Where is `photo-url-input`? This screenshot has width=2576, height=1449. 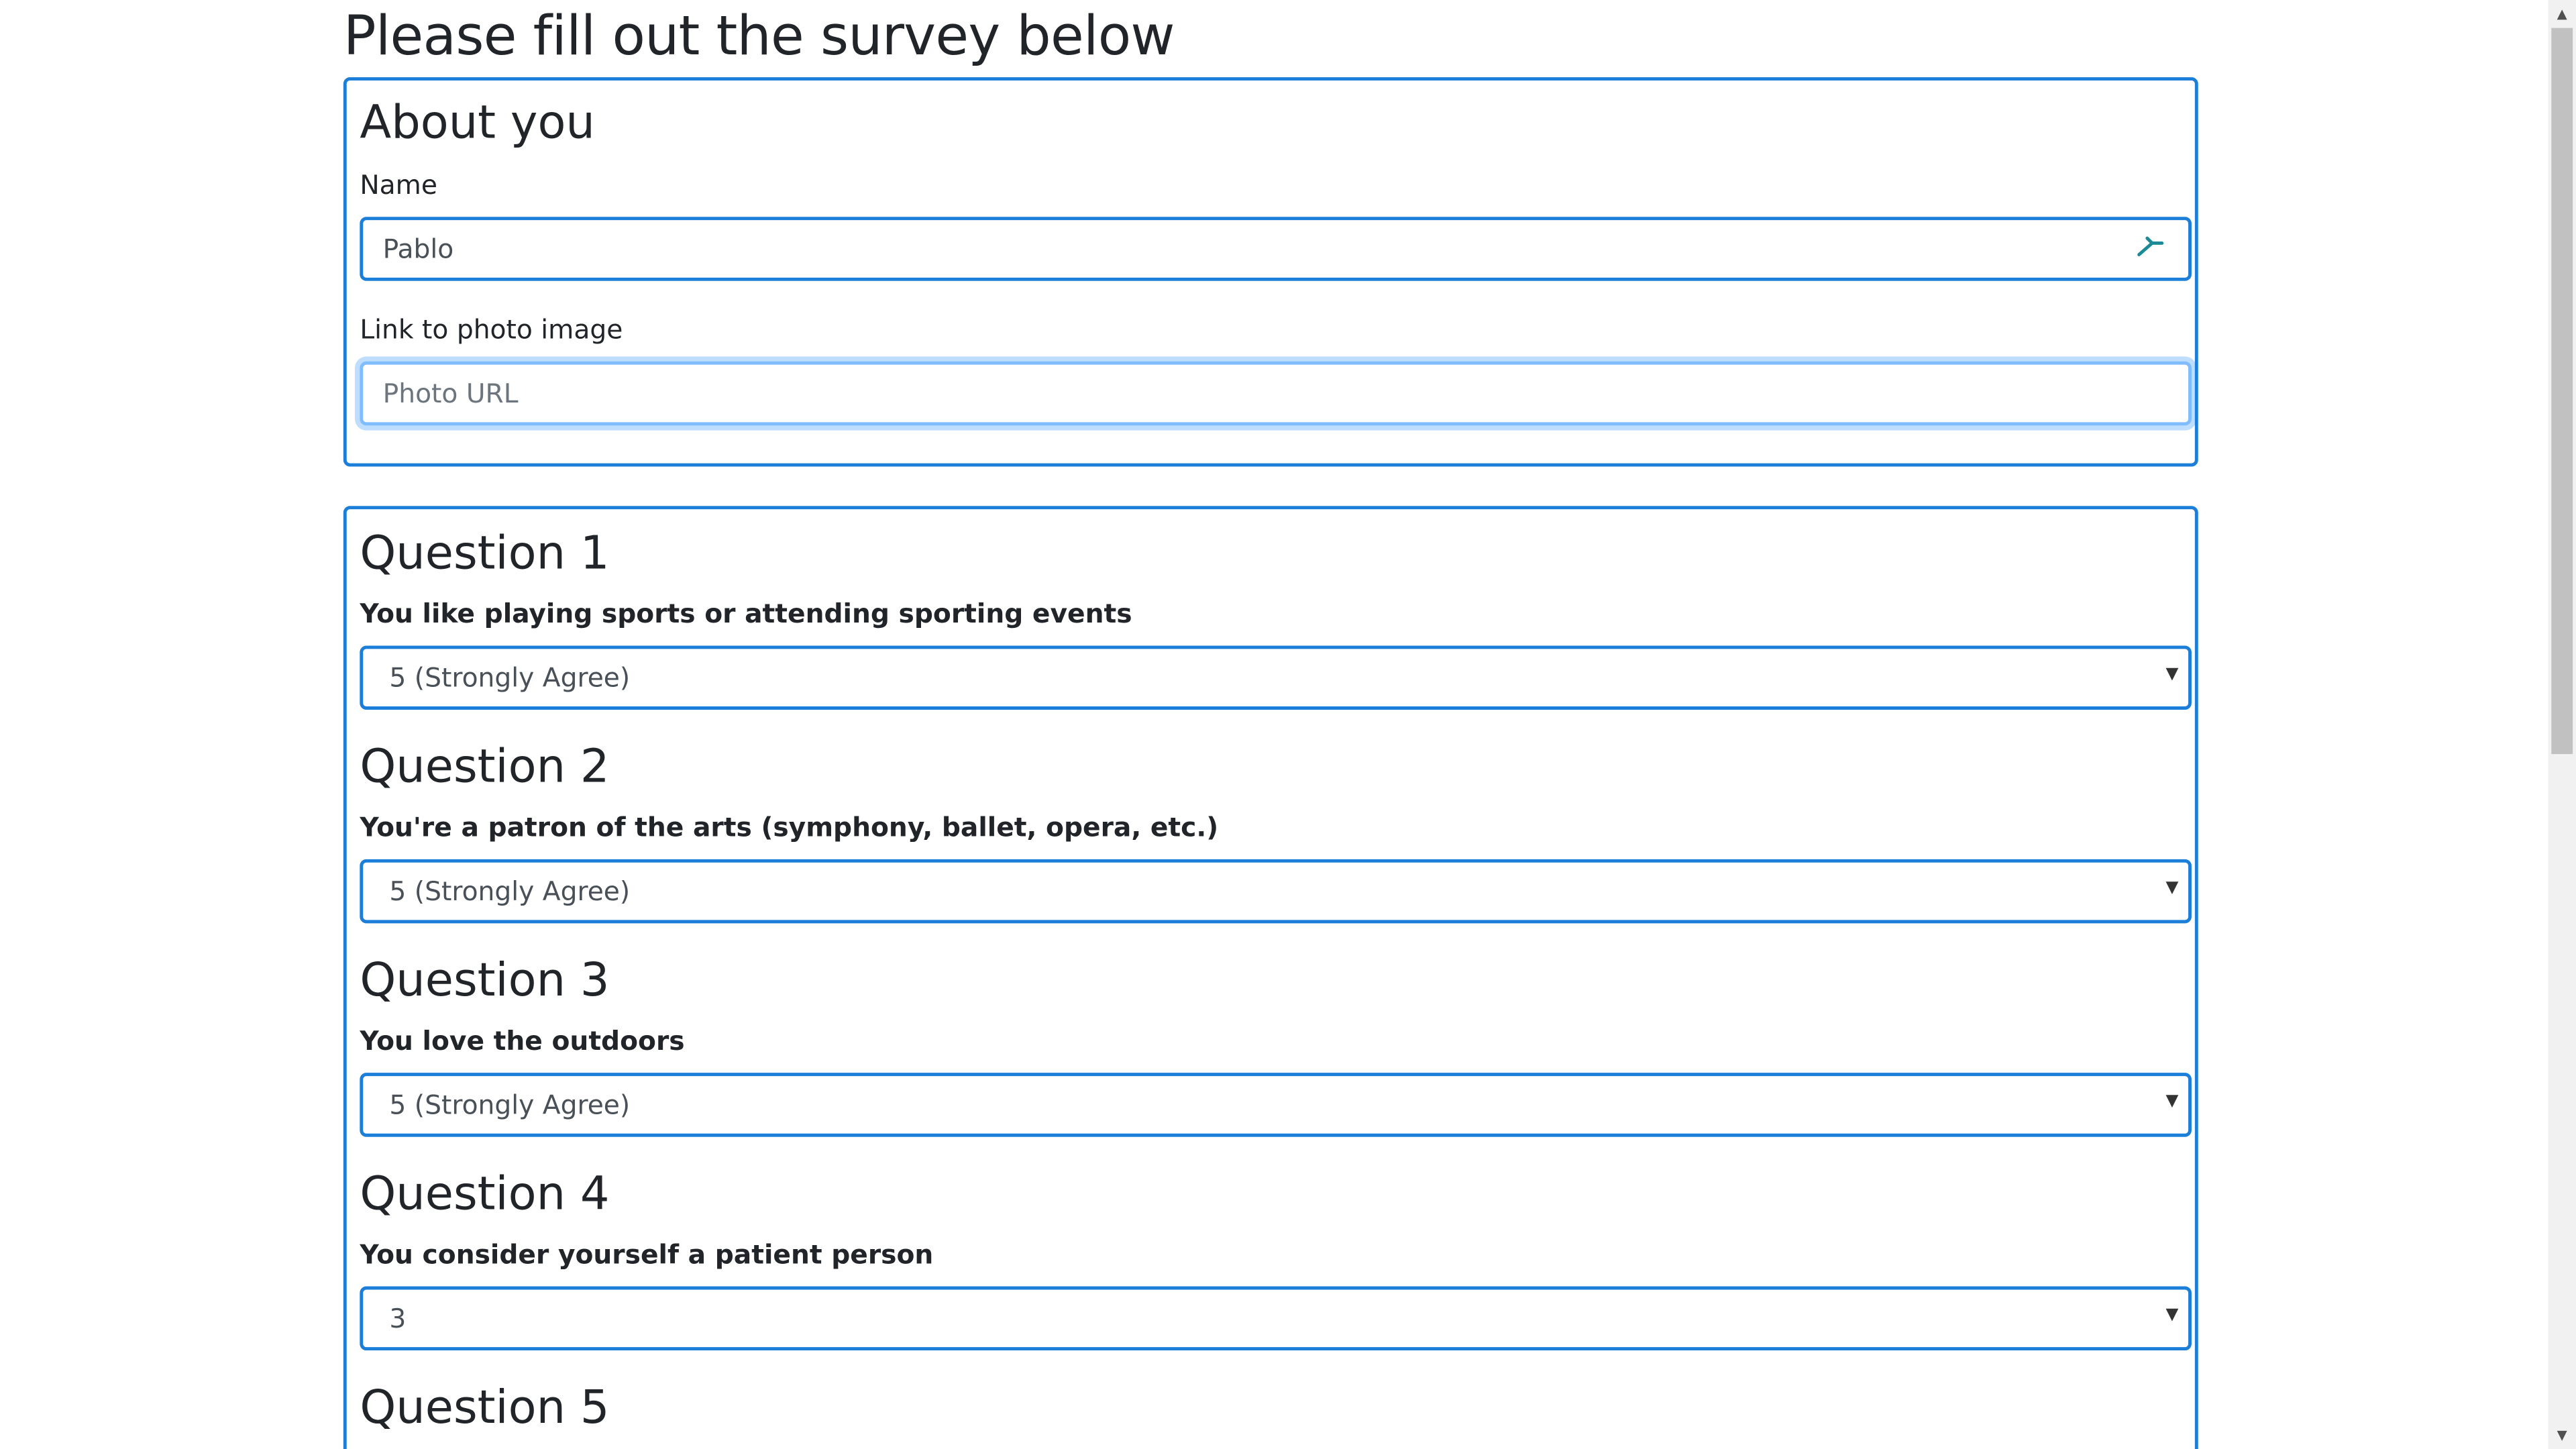
photo-url-input is located at coordinates (1276, 393).